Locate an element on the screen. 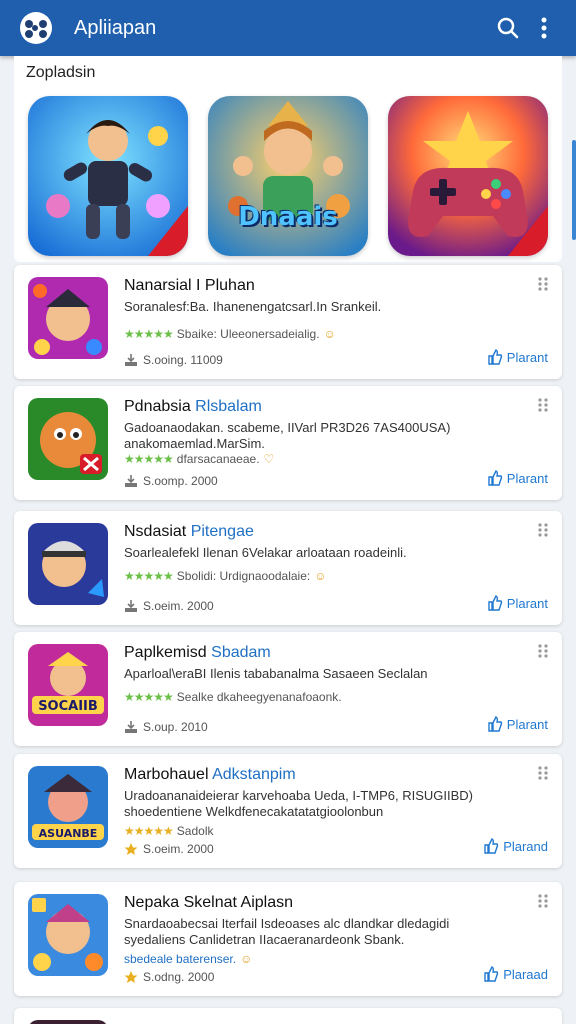  app-name: Paplkemisd Sbadam is located at coordinates (197, 652).